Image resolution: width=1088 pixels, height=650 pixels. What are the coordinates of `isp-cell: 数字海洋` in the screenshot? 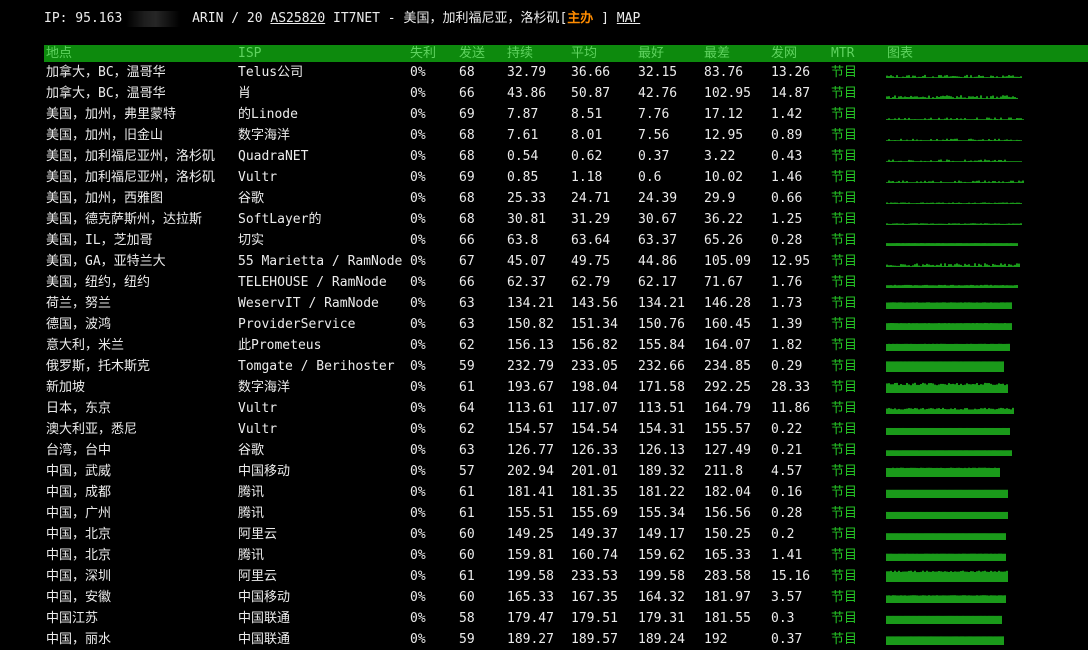 It's located at (264, 387).